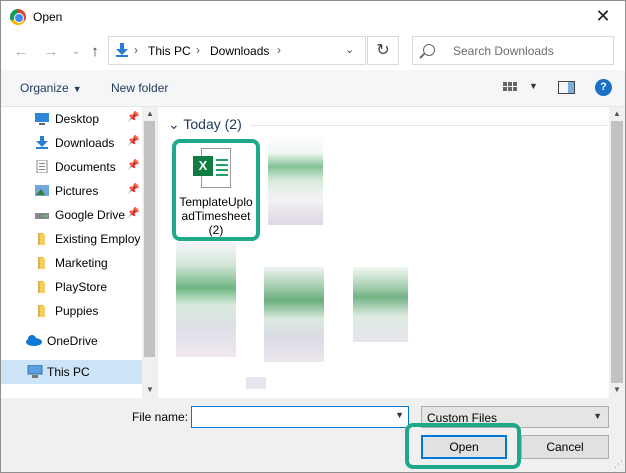 The width and height of the screenshot is (626, 473). I want to click on new-folder-button: New folder, so click(139, 88).